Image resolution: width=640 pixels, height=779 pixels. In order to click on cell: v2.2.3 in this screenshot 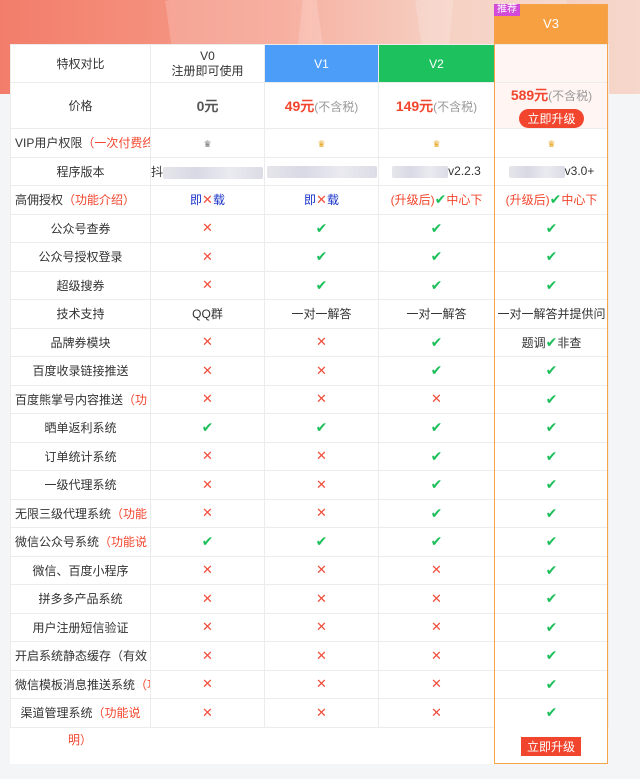, I will do `click(436, 171)`.